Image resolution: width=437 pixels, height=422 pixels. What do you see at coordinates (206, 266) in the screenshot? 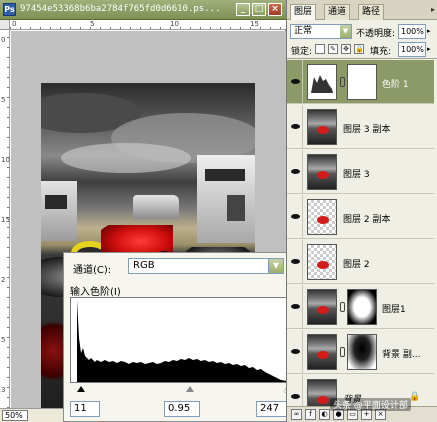
I see `channel-select: RGB ▼` at bounding box center [206, 266].